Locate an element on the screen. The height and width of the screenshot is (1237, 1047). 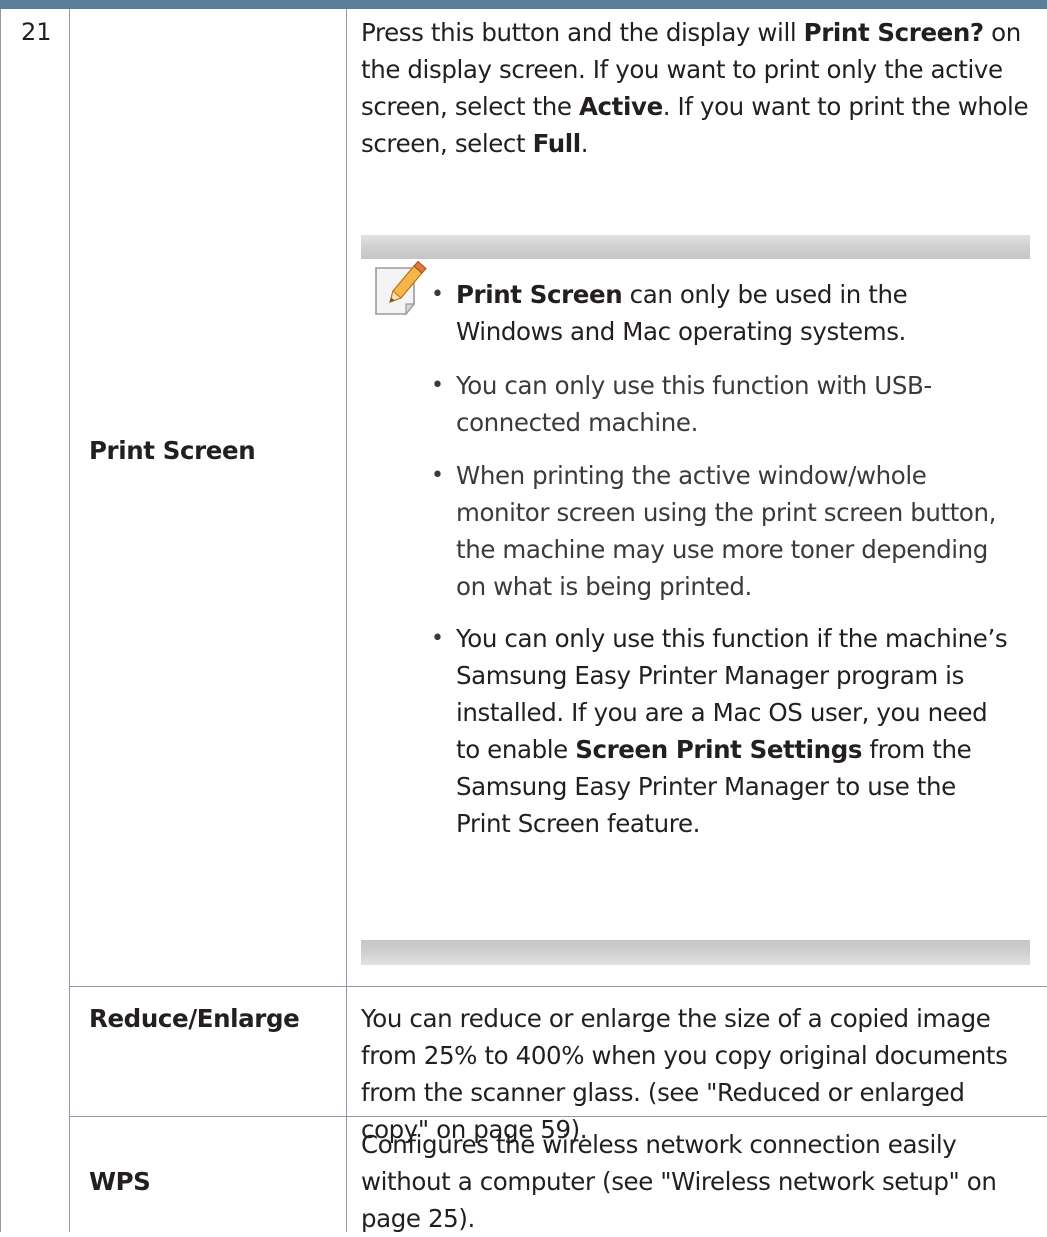
table-left-border is located at coordinates (0, 620).